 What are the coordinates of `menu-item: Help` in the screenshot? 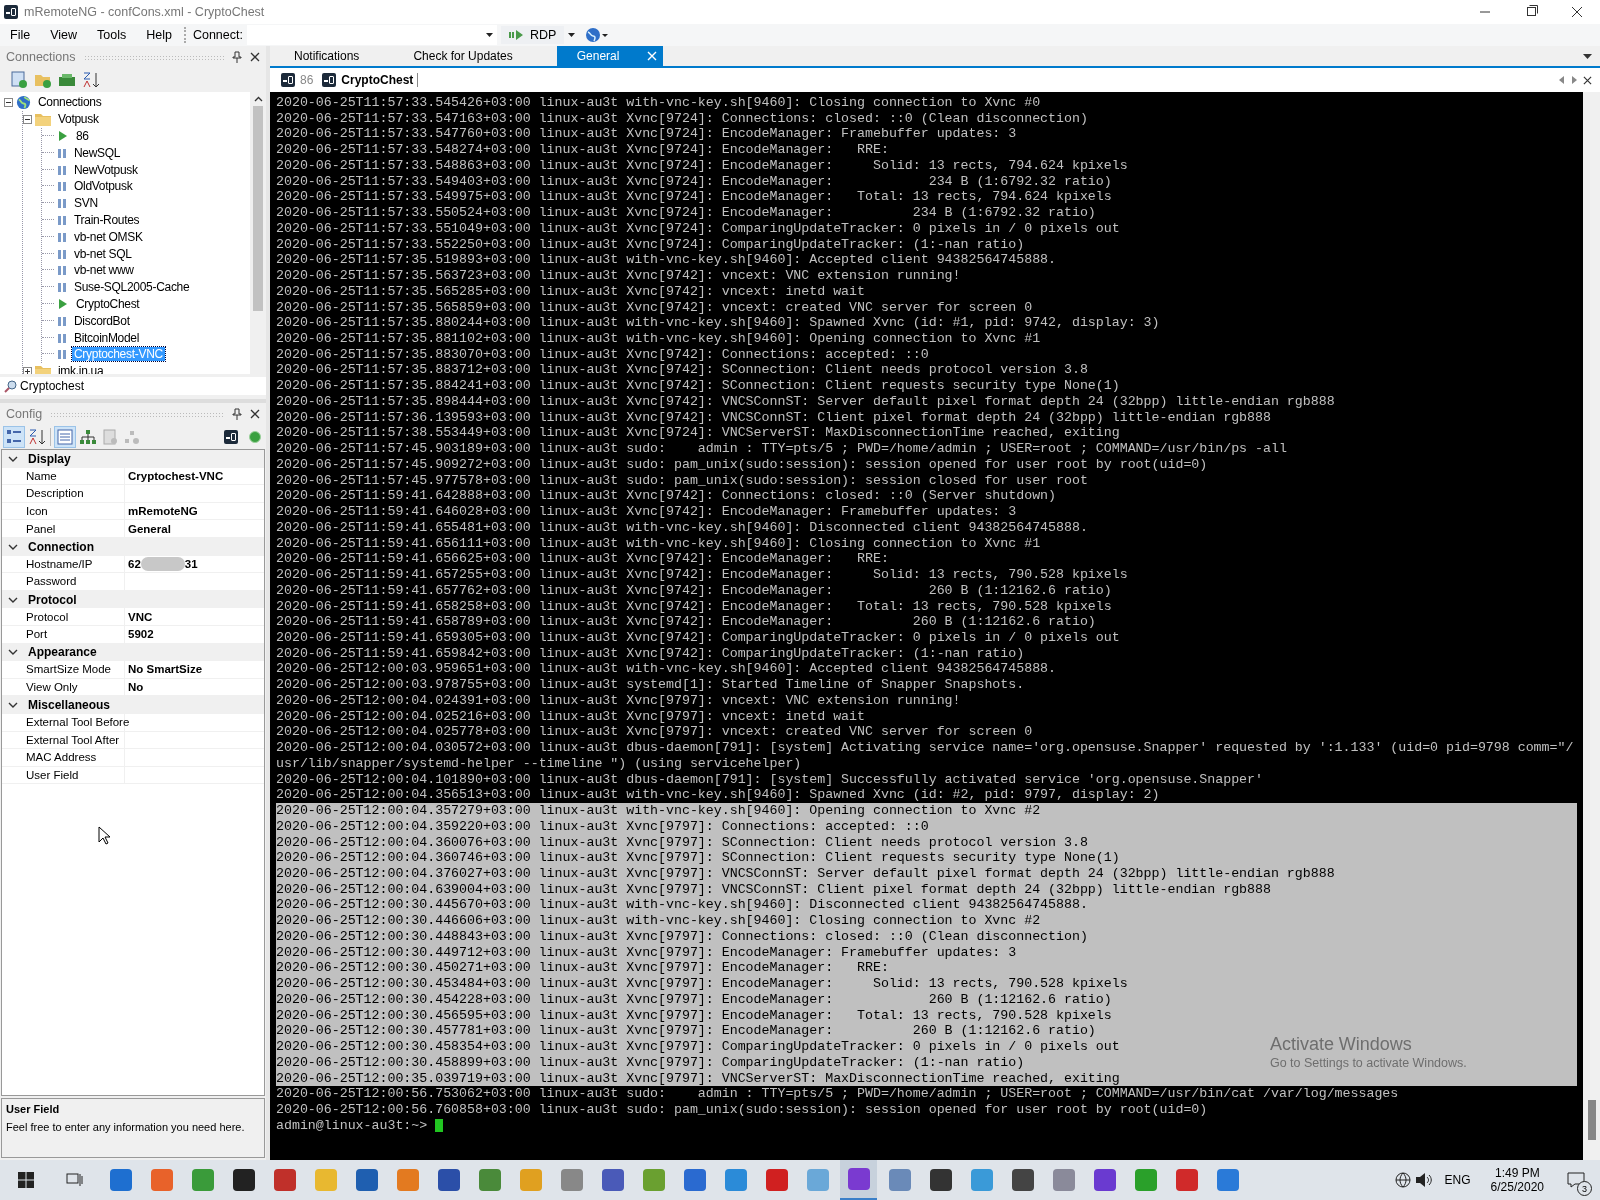 It's located at (159, 35).